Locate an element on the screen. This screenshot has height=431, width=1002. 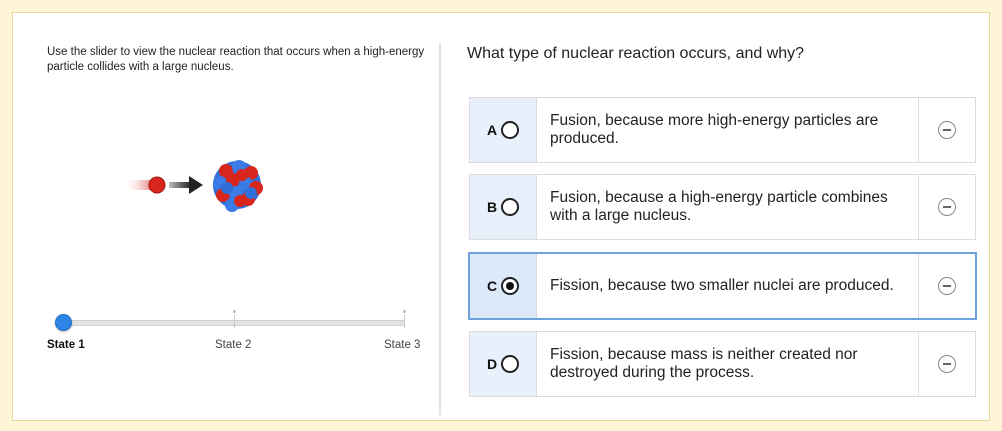
choice-c-eliminate-cell is located at coordinates (946, 286).